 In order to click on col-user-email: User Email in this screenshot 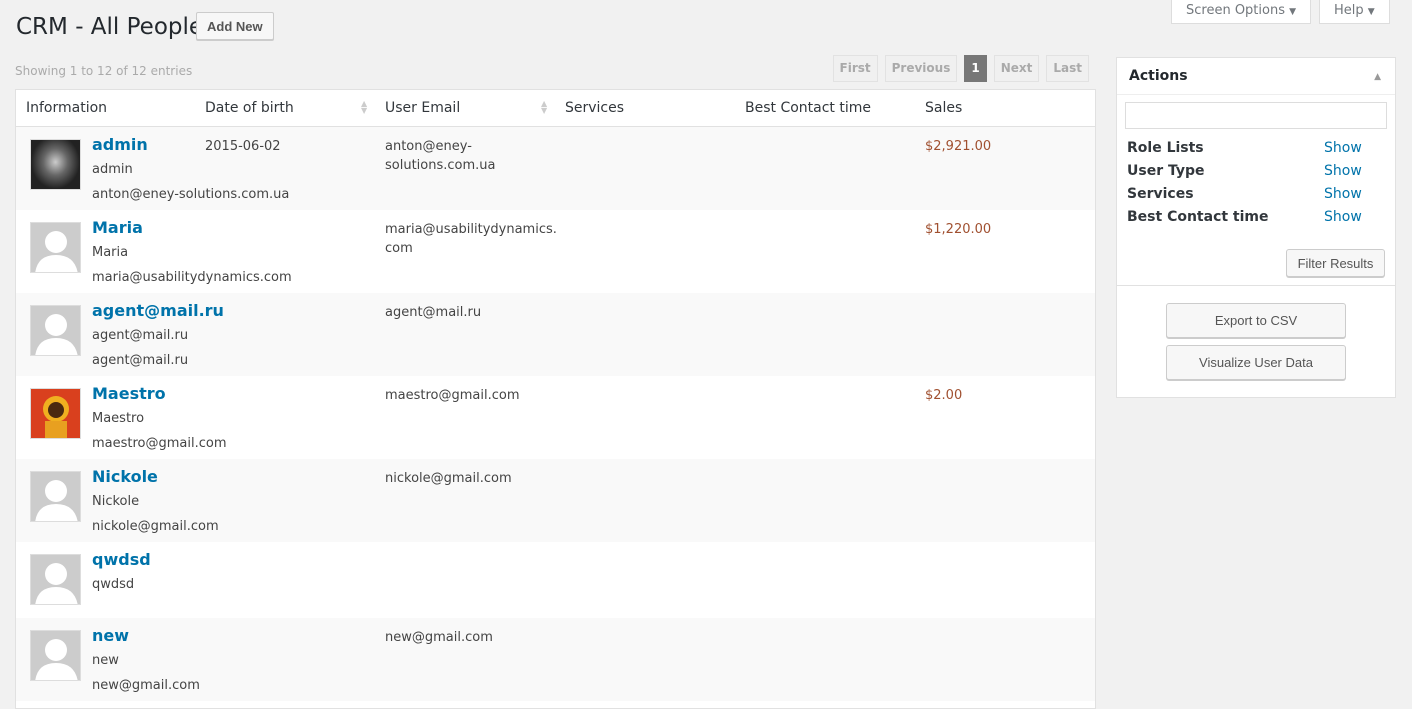, I will do `click(422, 108)`.